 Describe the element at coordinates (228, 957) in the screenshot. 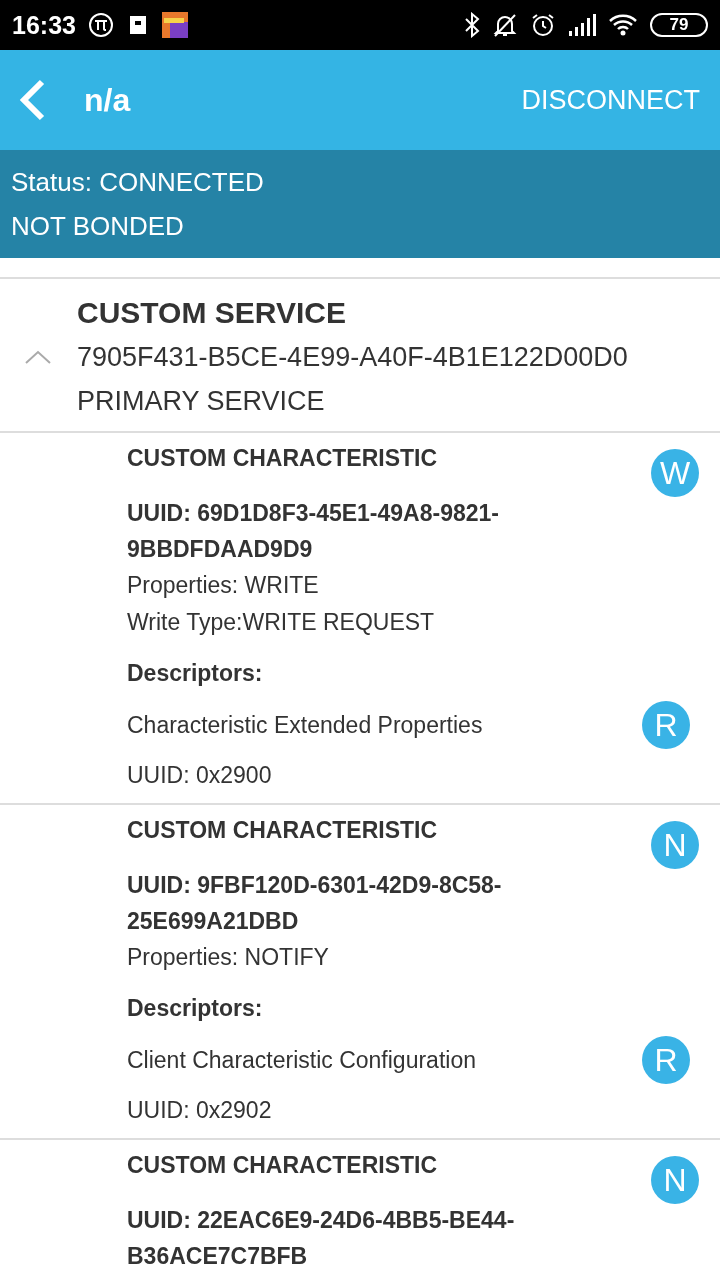

I see `properties-text: Properties: NOTIFY` at that location.